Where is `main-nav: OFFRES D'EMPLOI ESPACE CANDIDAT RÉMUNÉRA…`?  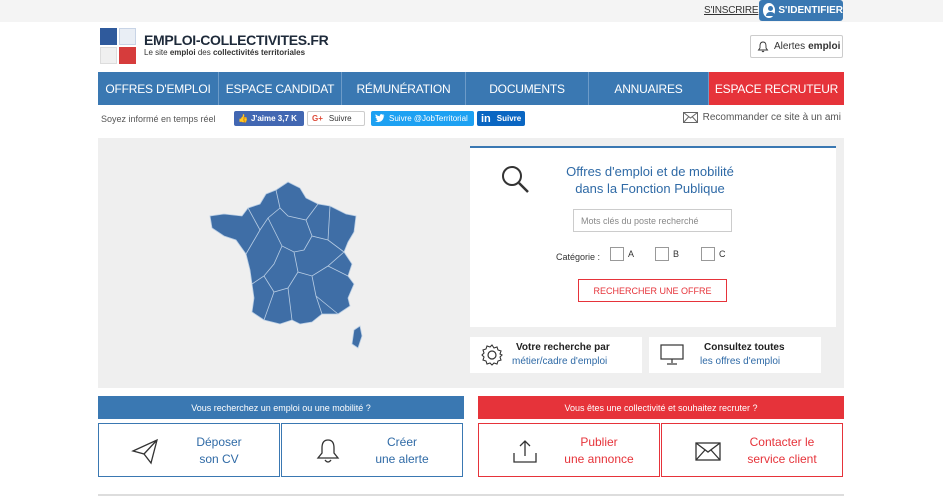
main-nav: OFFRES D'EMPLOI ESPACE CANDIDAT RÉMUNÉRA… is located at coordinates (471, 88).